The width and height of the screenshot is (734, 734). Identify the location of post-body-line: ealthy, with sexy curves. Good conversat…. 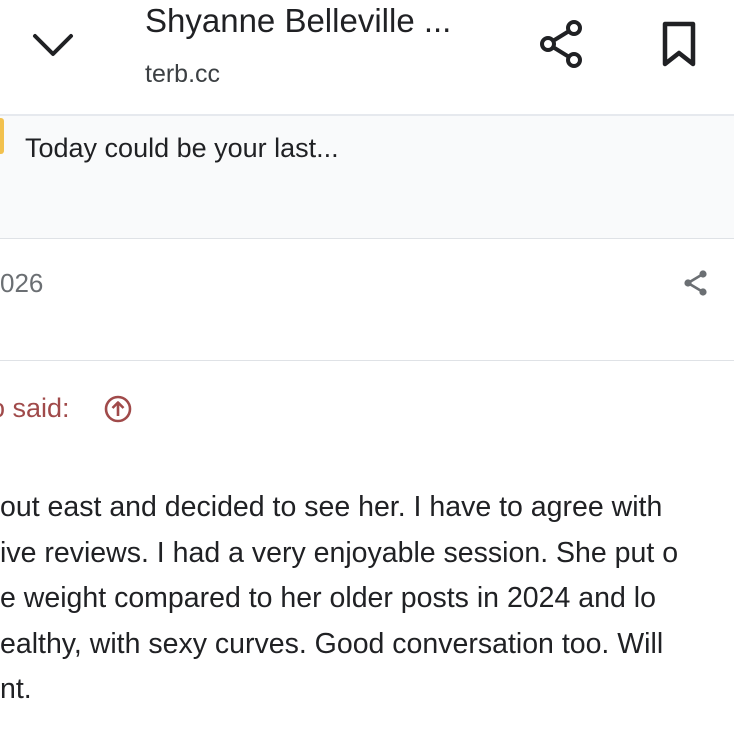
(332, 643).